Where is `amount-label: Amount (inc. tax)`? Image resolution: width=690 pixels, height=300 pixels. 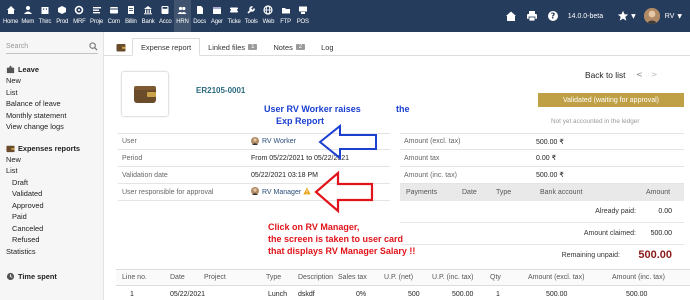
amount-label: Amount (inc. tax) is located at coordinates (430, 175).